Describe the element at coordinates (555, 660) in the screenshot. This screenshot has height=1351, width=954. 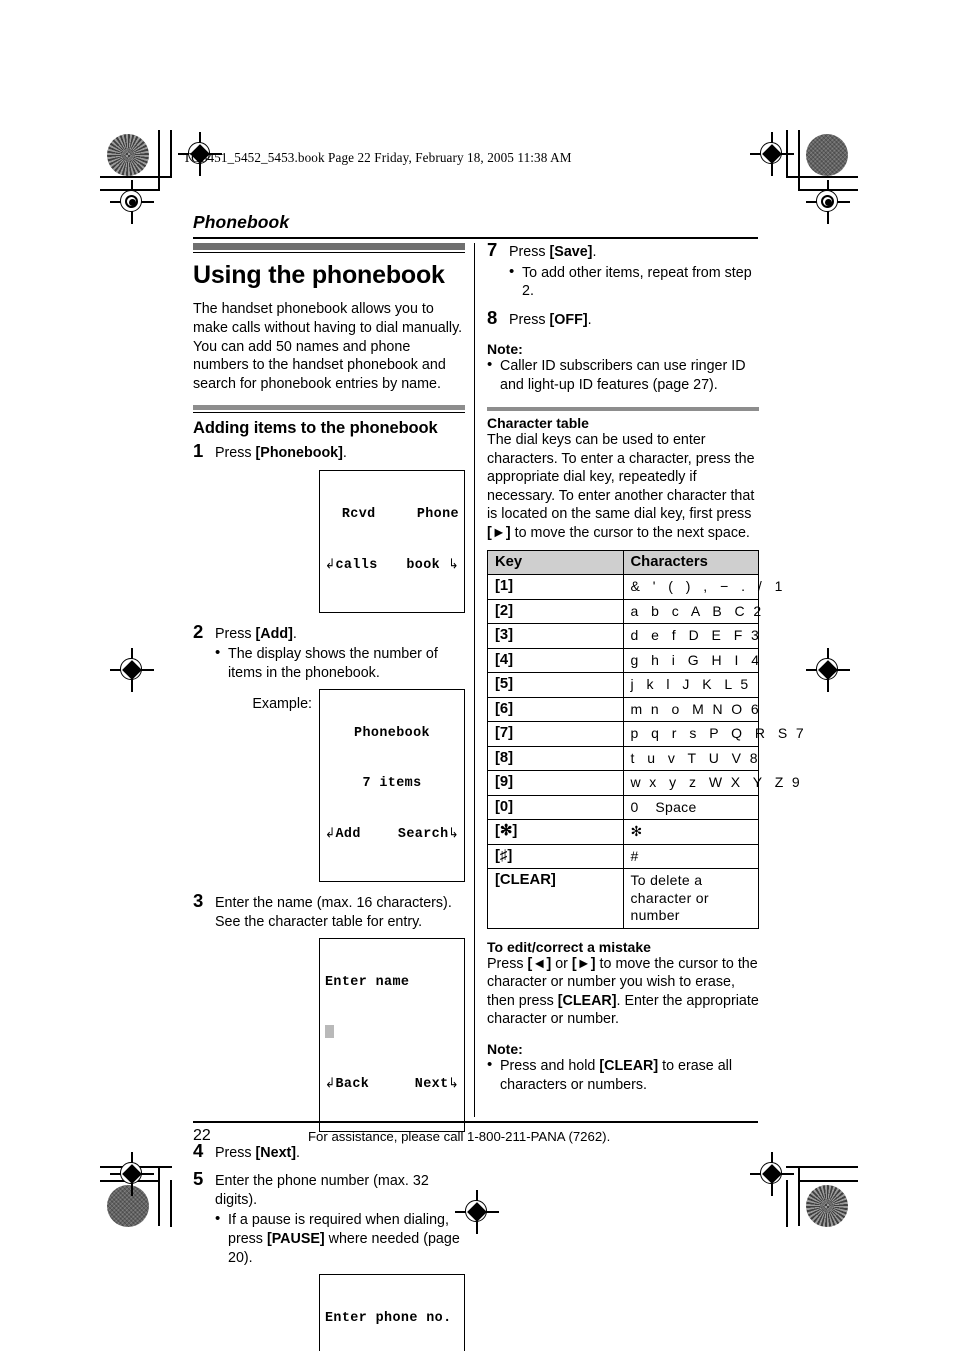
I see `cell-key: [4]` at that location.